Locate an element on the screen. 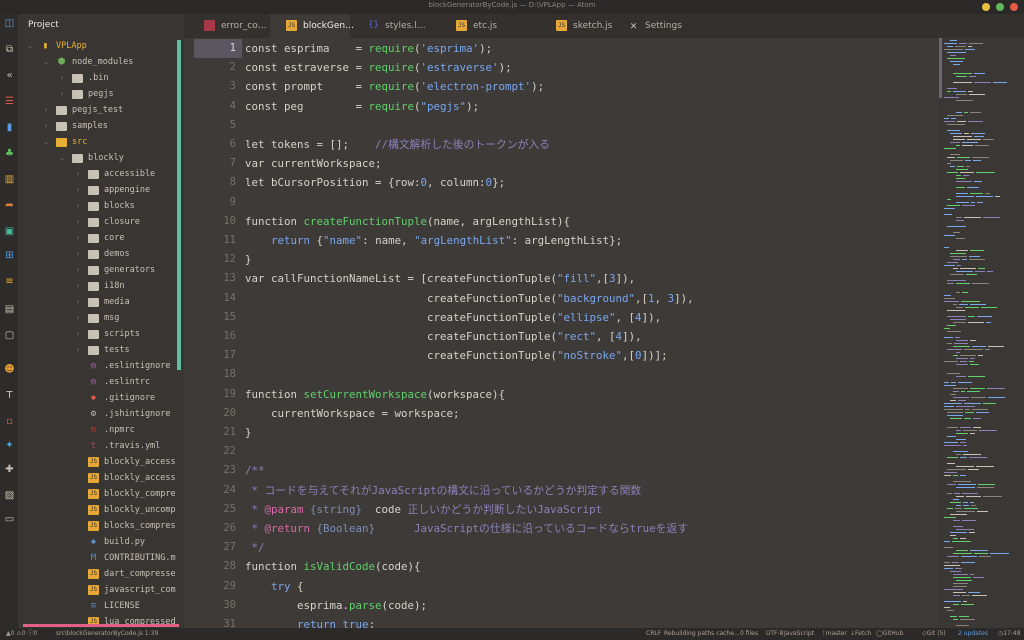 This screenshot has width=1024, height=640. line-number: 30 is located at coordinates (218, 605).